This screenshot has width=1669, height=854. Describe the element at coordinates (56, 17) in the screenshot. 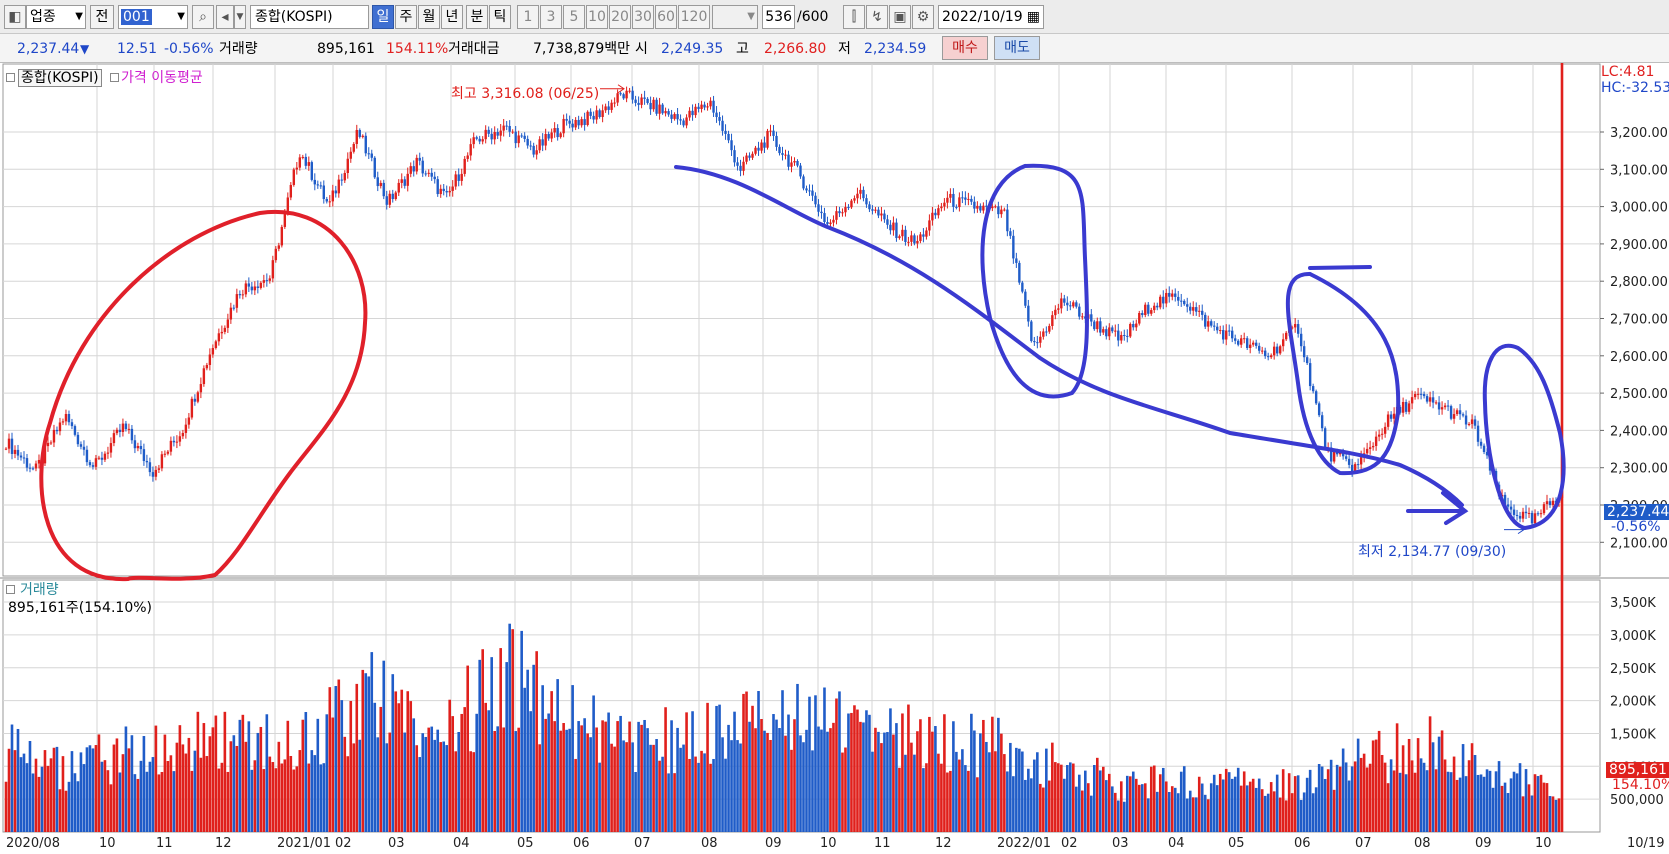

I see `market-select: 업종 ▼` at that location.